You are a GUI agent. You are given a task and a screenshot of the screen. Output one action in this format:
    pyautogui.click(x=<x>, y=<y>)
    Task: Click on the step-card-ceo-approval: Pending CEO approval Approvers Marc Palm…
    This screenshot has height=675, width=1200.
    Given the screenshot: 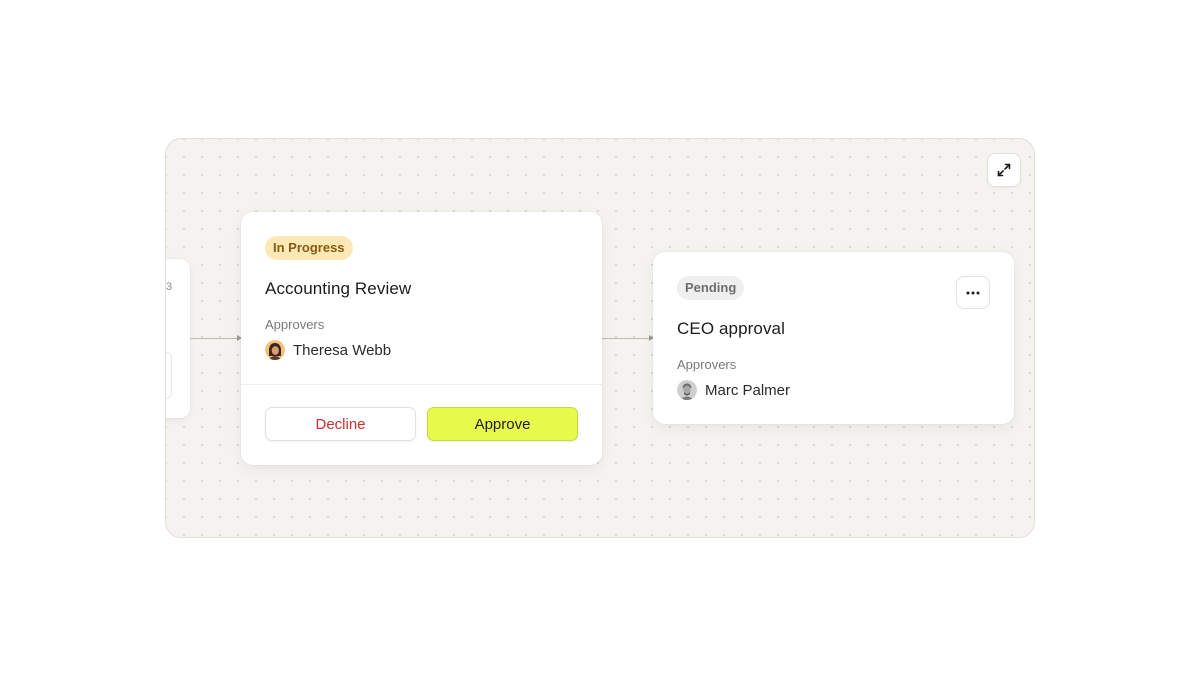 What is the action you would take?
    pyautogui.click(x=833, y=338)
    